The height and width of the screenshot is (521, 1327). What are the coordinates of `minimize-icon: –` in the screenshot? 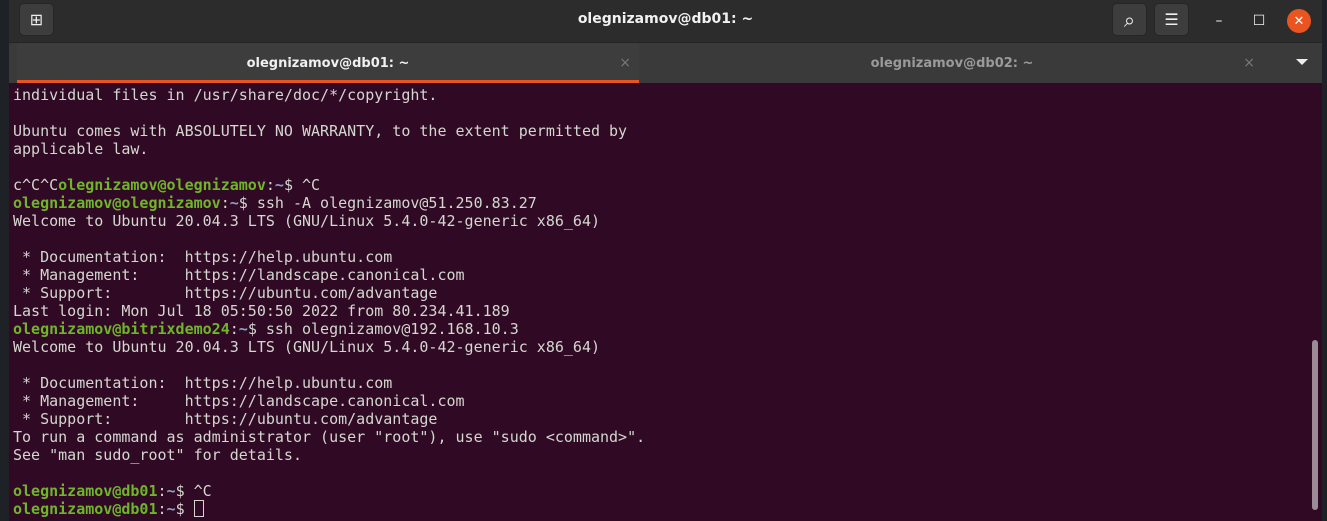 It's located at (1219, 21).